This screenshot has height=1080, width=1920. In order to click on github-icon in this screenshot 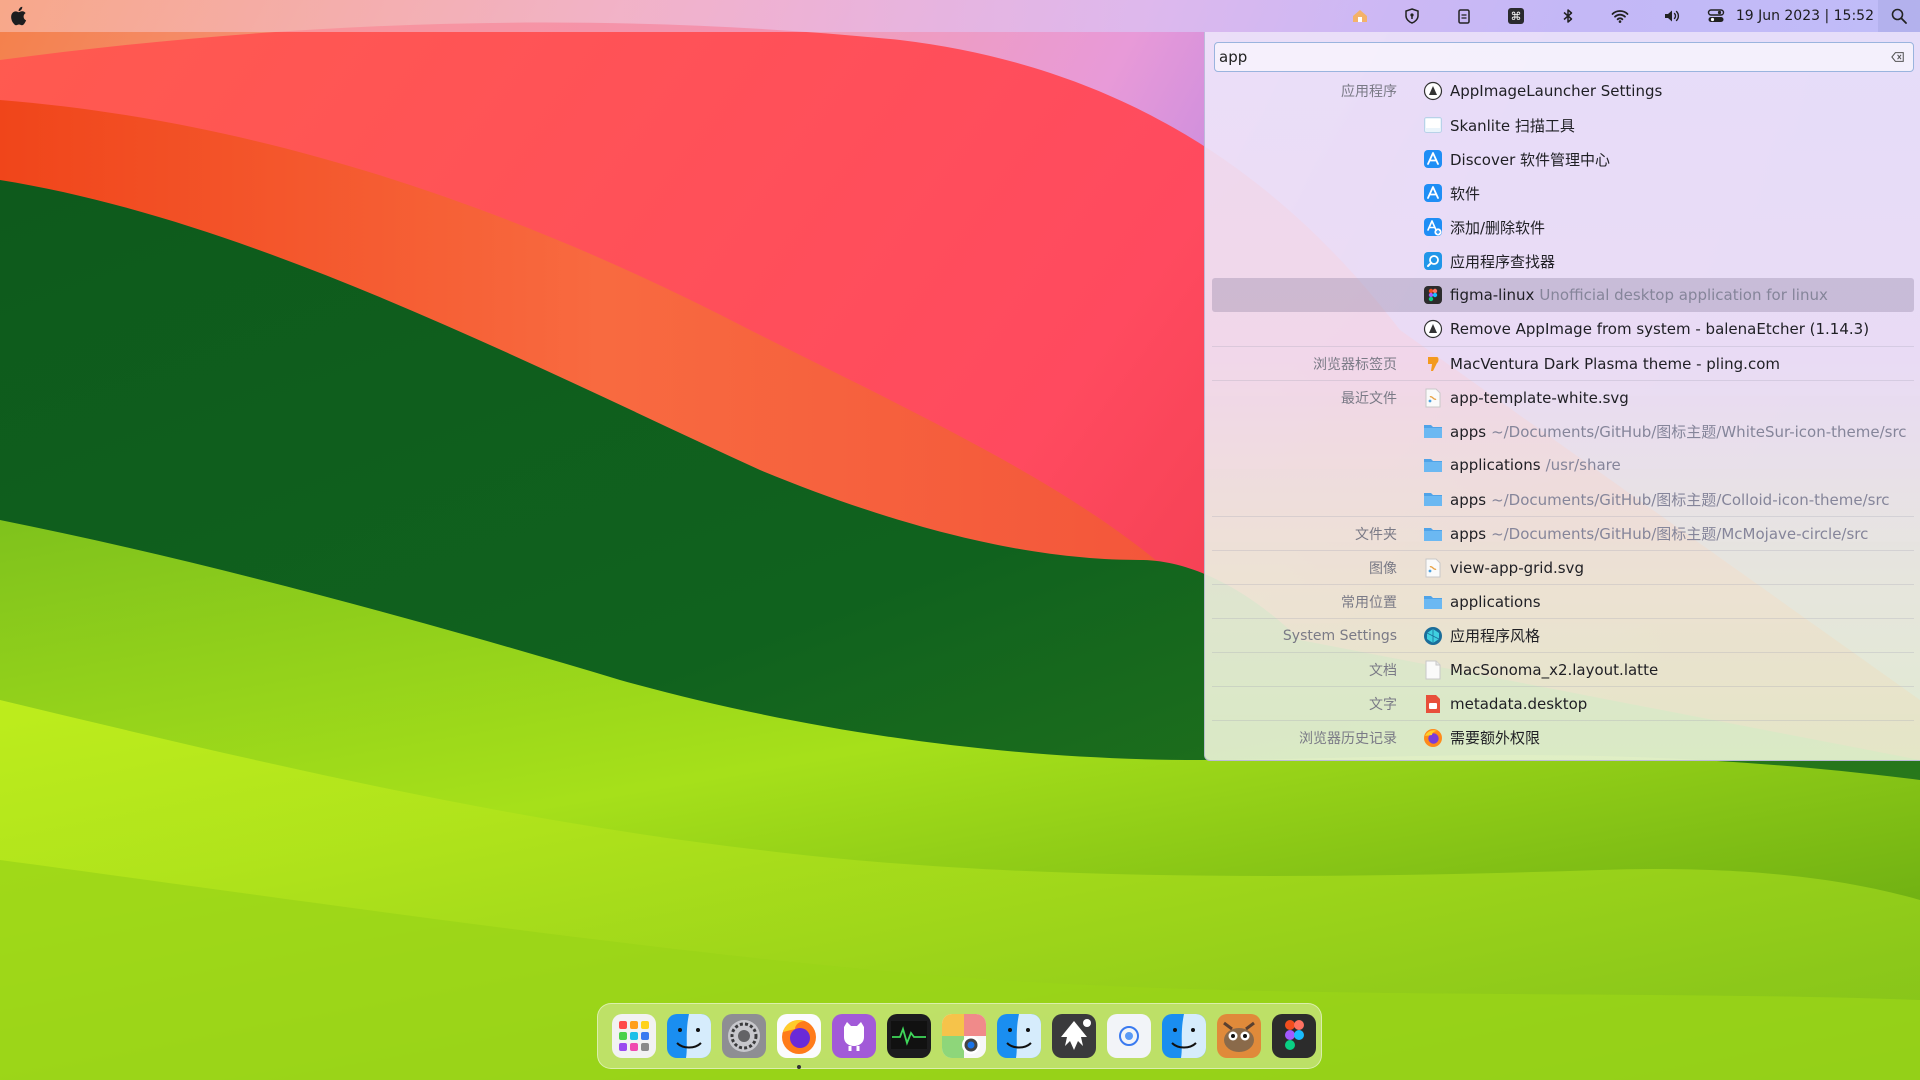, I will do `click(853, 1036)`.